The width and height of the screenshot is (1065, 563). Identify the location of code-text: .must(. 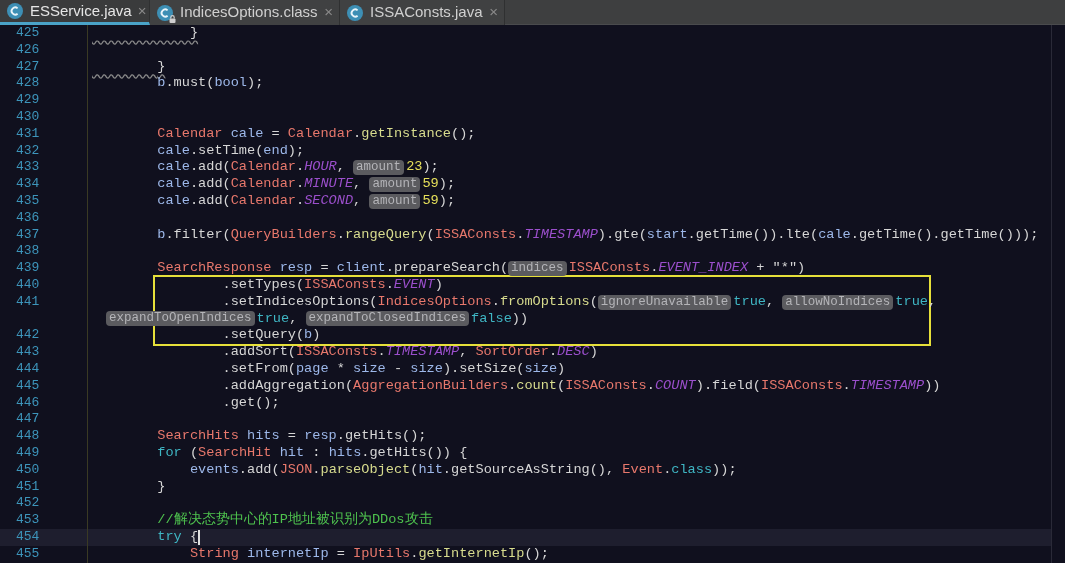
(190, 84).